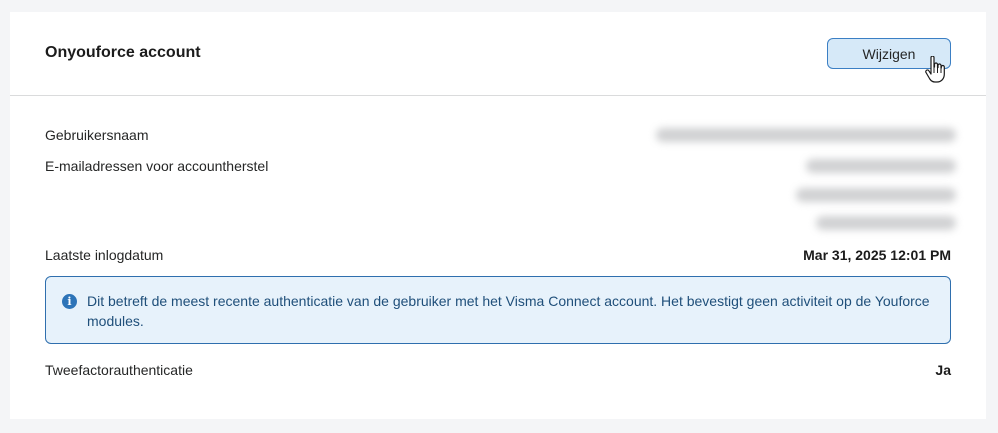  I want to click on last-login-value: Mar 31, 2025 12:01 PM, so click(877, 255).